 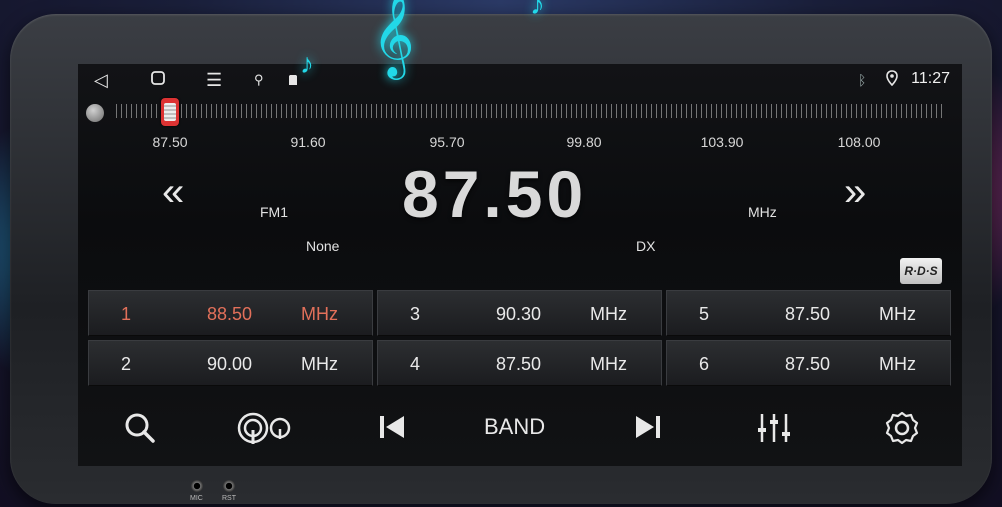 I want to click on dial-tick-label: 95.70, so click(x=447, y=142).